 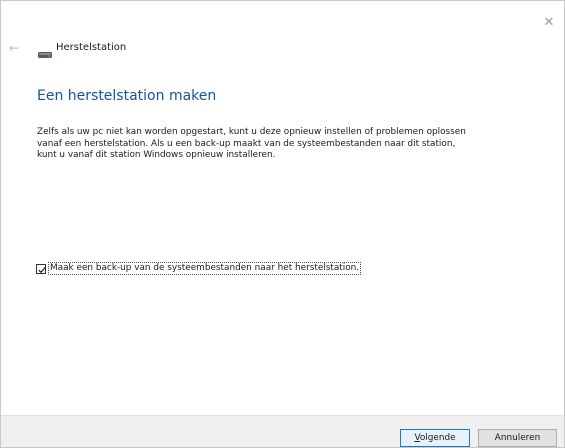 I want to click on cancel-button: Annuleren, so click(x=517, y=438).